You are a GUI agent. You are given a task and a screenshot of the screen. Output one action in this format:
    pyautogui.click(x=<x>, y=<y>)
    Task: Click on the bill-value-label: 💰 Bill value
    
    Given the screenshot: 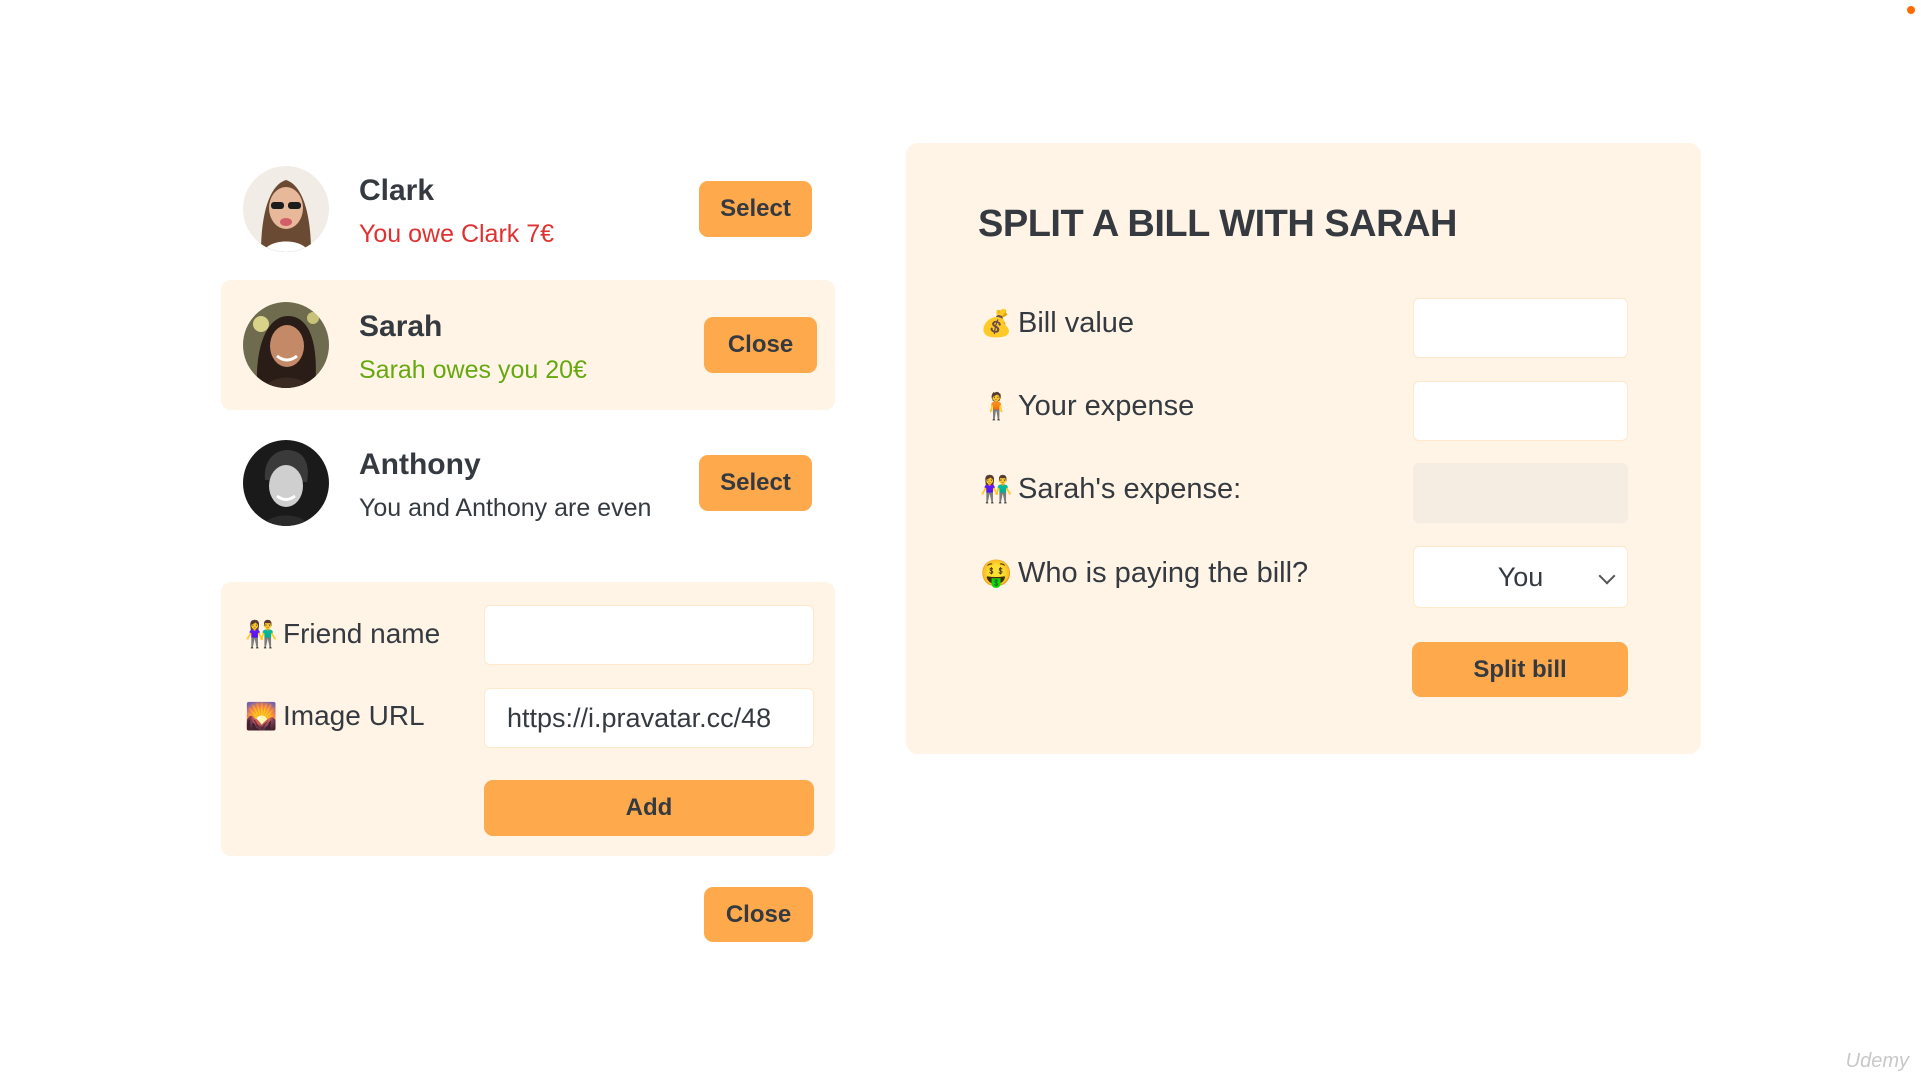 What is the action you would take?
    pyautogui.click(x=1057, y=323)
    